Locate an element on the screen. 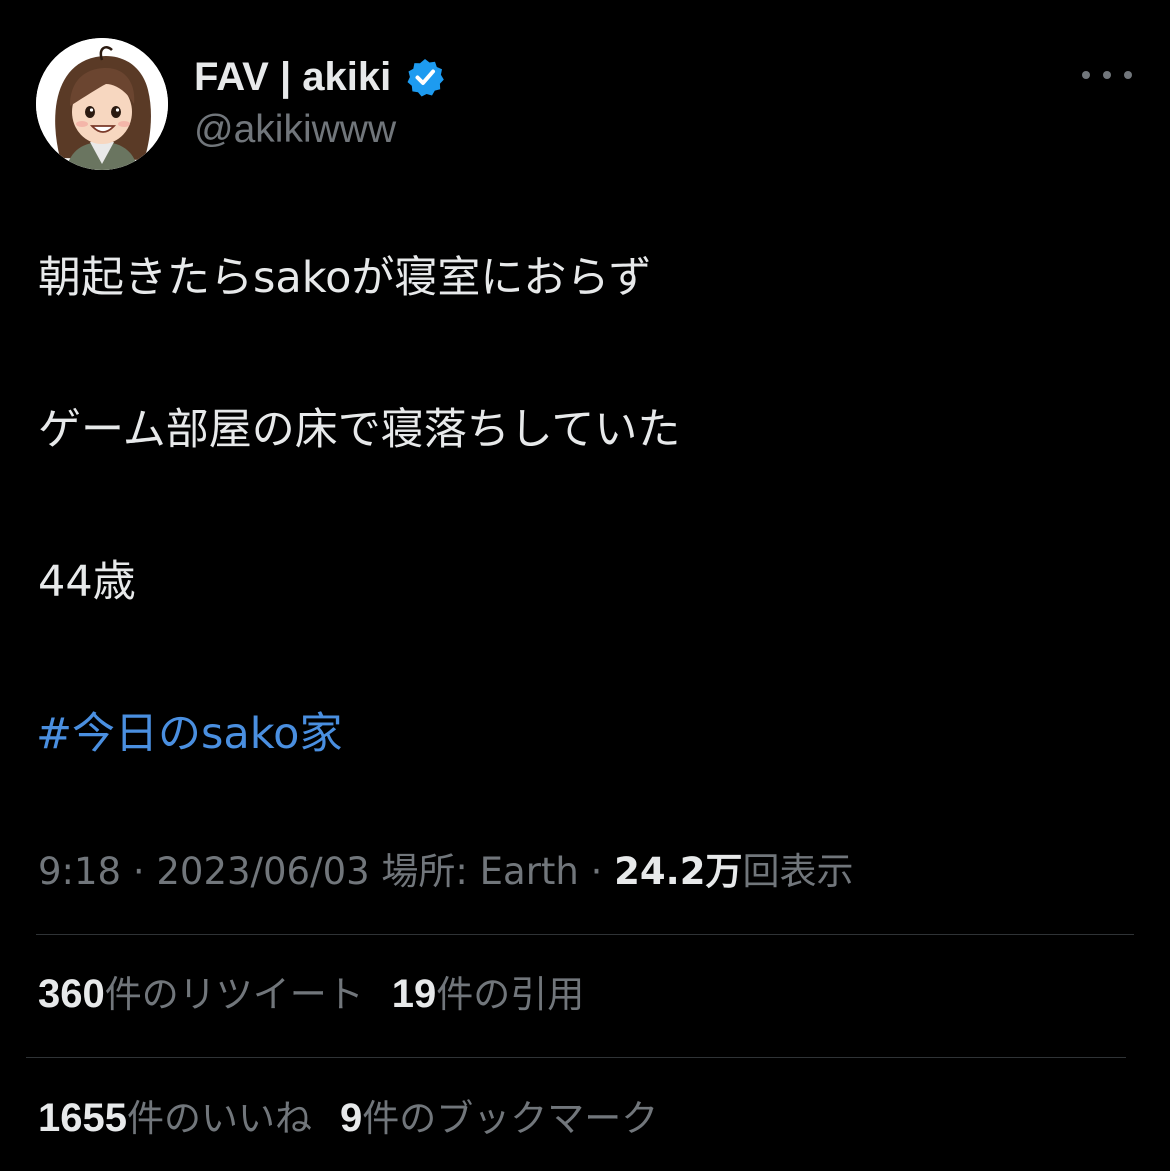 This screenshot has height=1171, width=1170. tweet-location: 場所: Earth is located at coordinates (480, 871).